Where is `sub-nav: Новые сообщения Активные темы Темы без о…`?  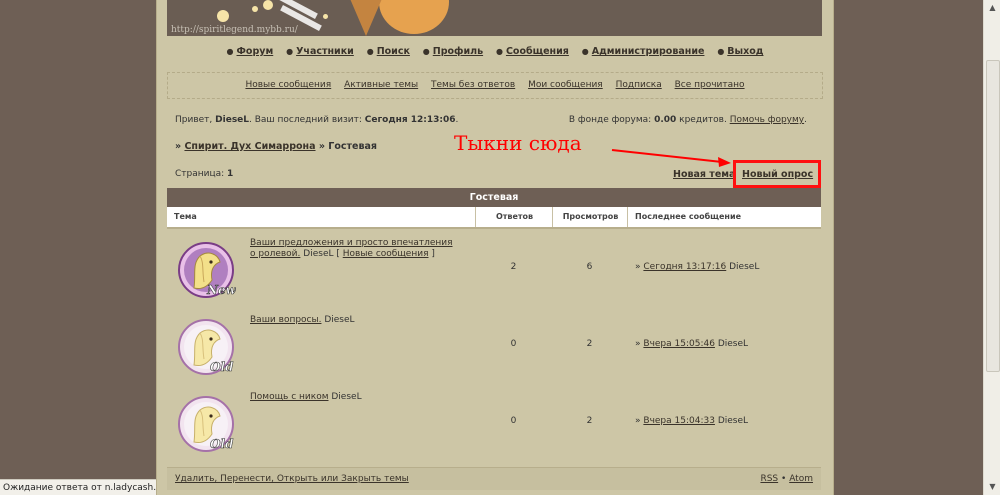
sub-nav: Новые сообщения Активные темы Темы без о… is located at coordinates (495, 85).